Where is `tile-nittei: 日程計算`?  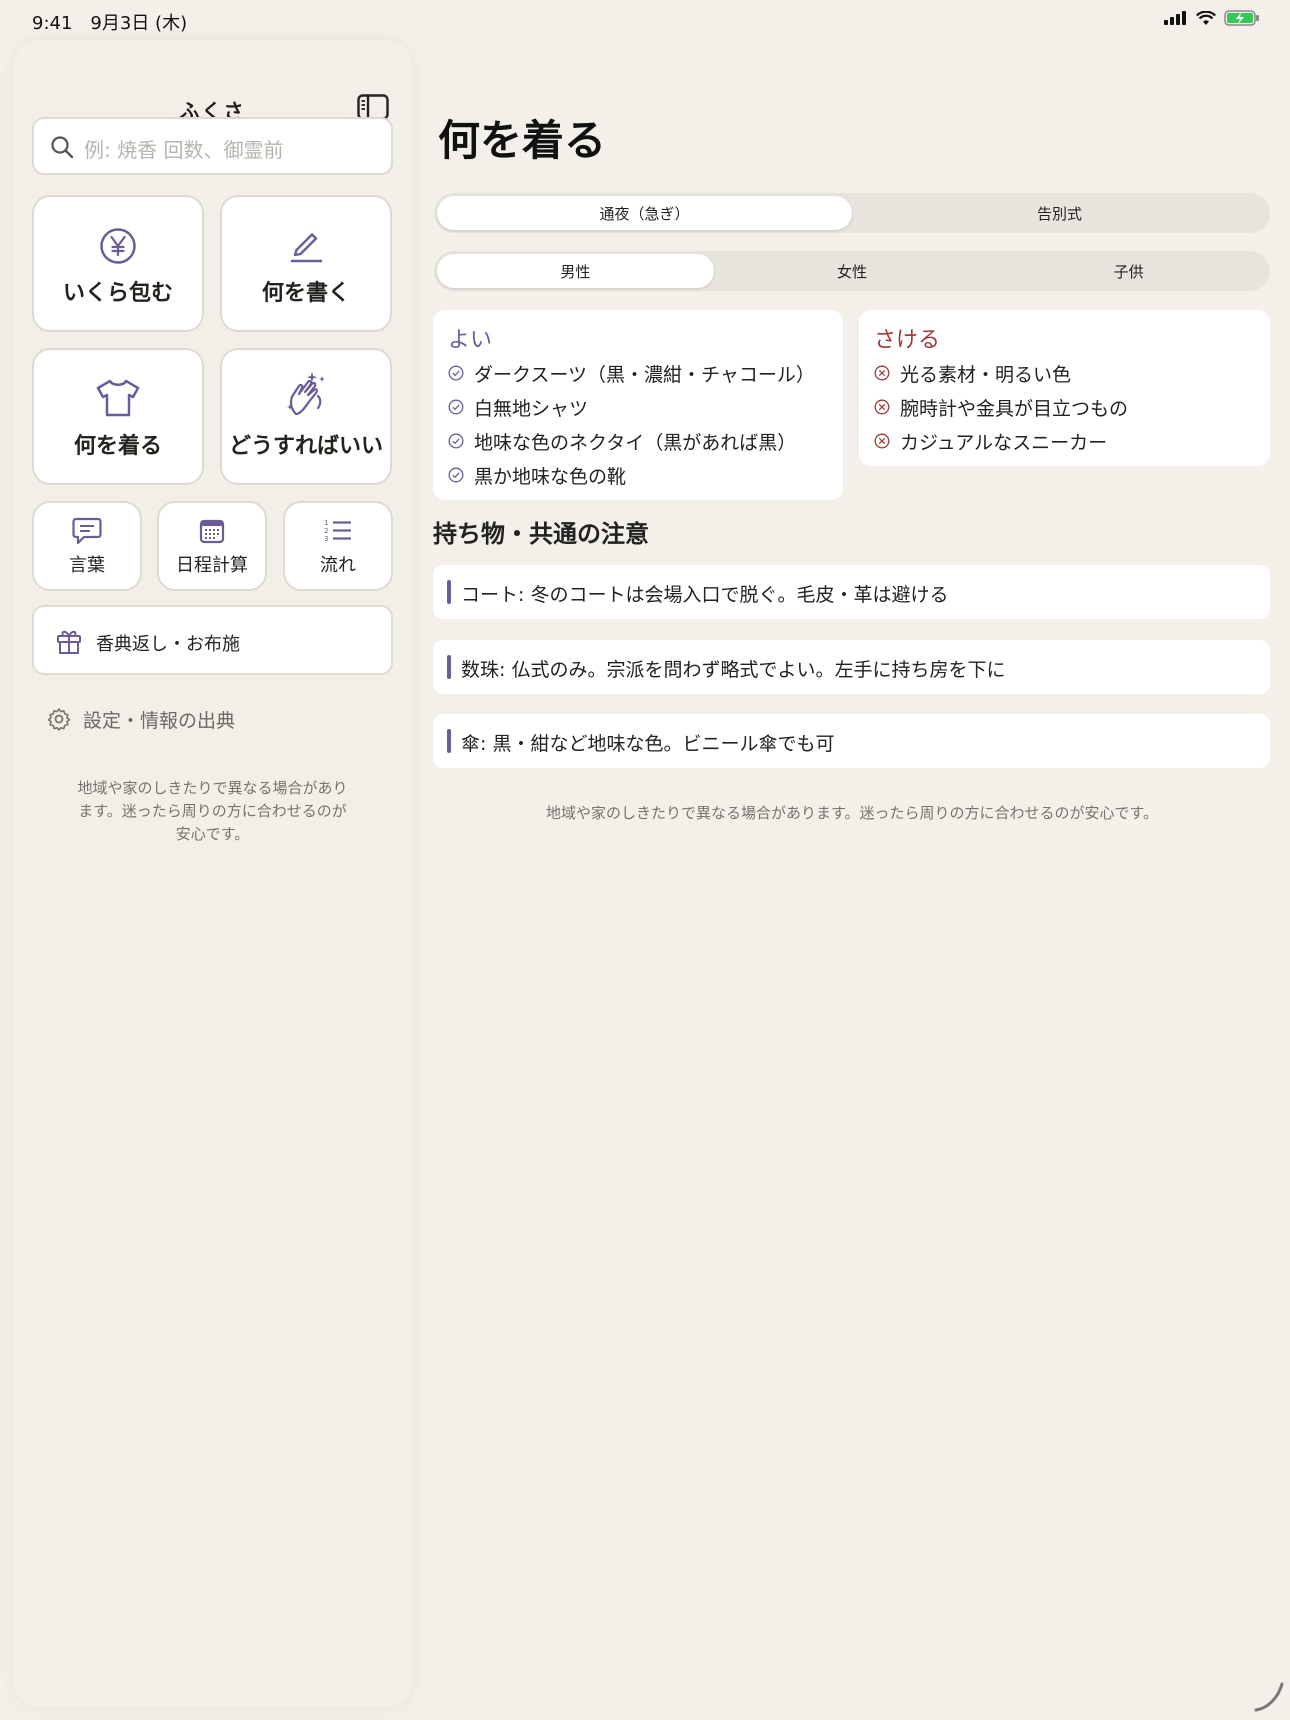 tile-nittei: 日程計算 is located at coordinates (212, 546).